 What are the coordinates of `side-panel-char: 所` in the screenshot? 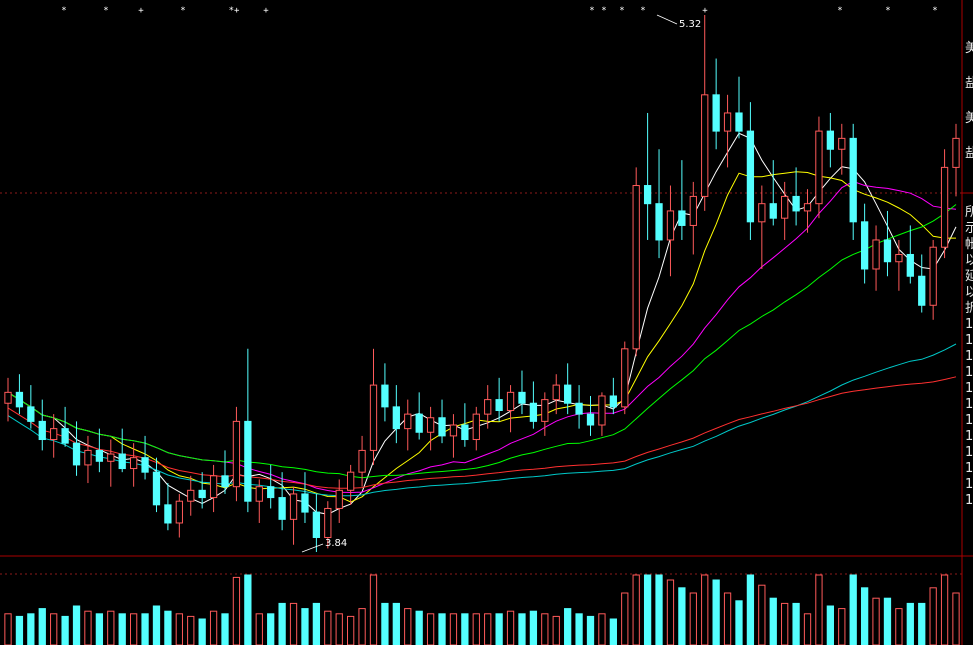 It's located at (969, 212).